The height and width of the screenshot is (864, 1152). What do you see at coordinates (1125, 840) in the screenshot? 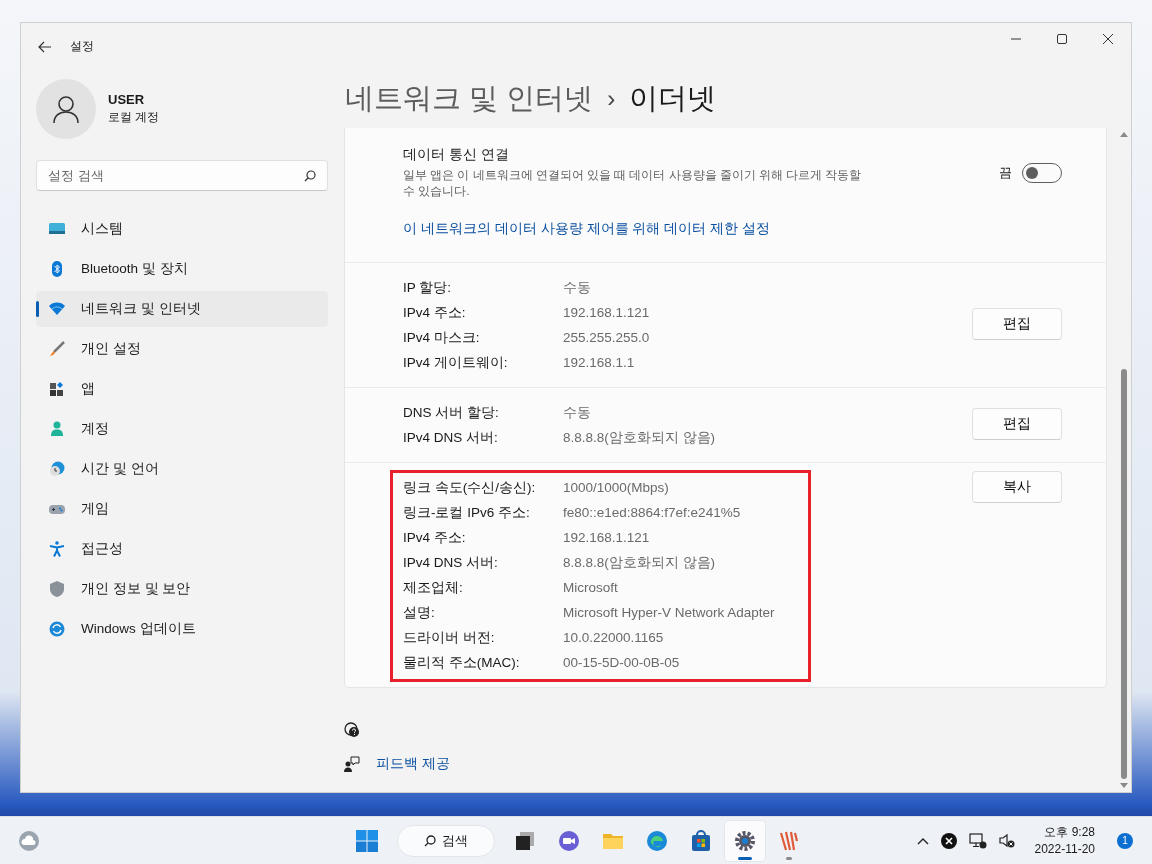
I see `notification-badge: 1` at bounding box center [1125, 840].